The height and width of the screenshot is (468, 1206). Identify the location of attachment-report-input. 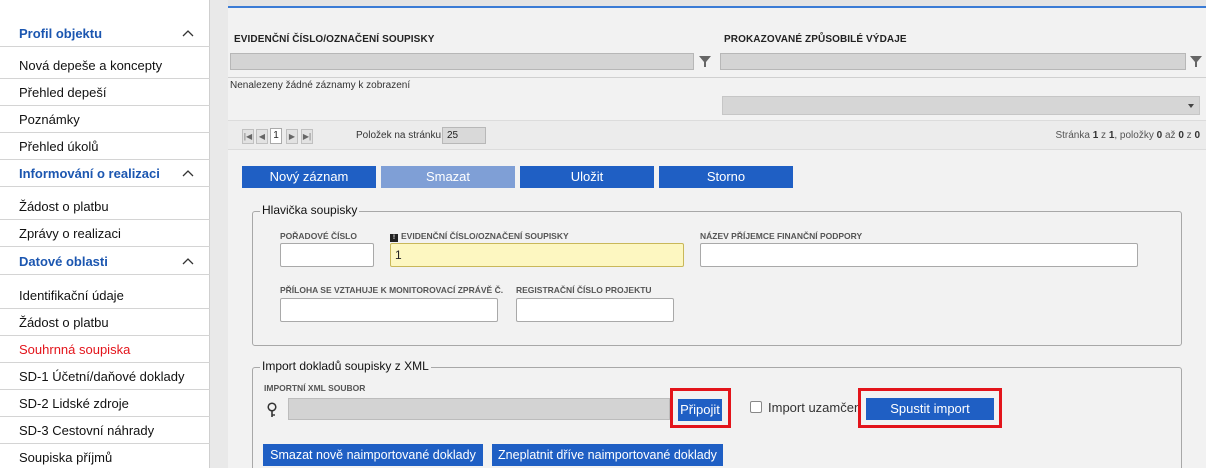
(389, 310).